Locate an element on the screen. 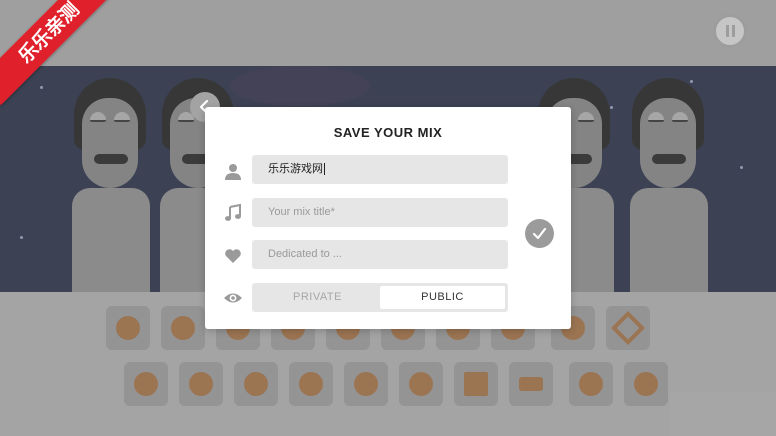 The image size is (776, 436). check-icon is located at coordinates (539, 233).